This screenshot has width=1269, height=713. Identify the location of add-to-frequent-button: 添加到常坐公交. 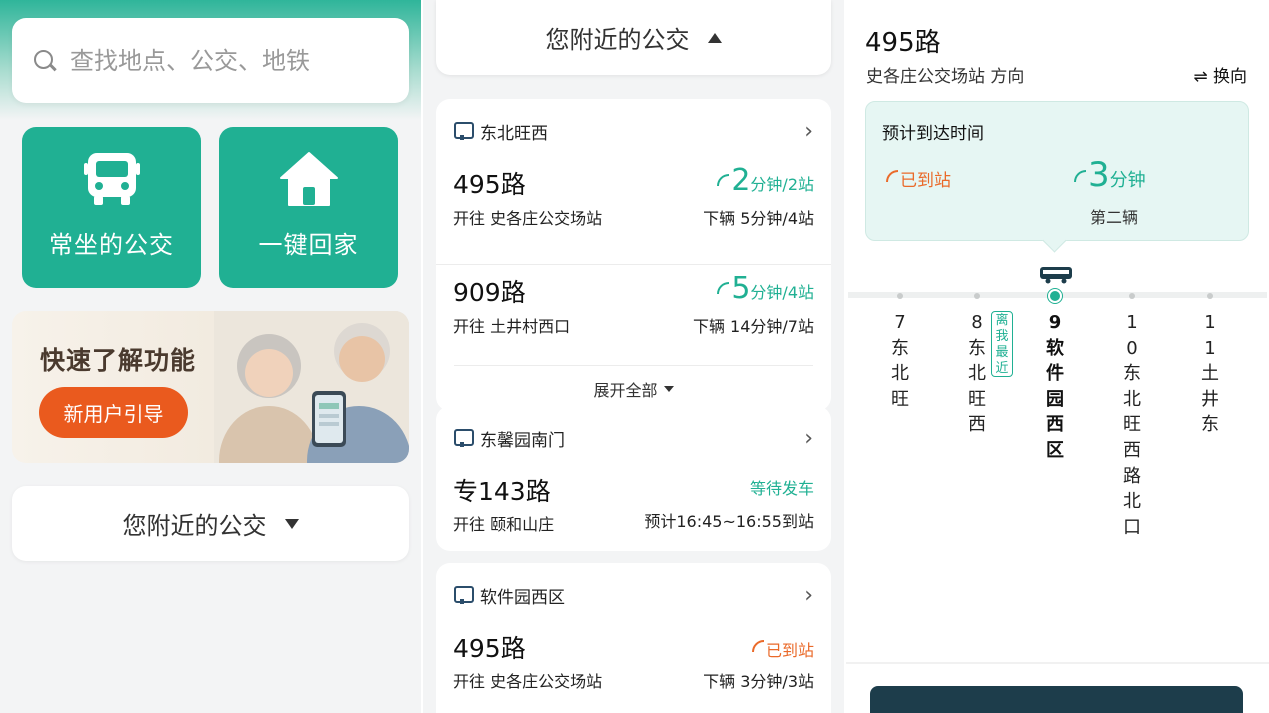
(1056, 699).